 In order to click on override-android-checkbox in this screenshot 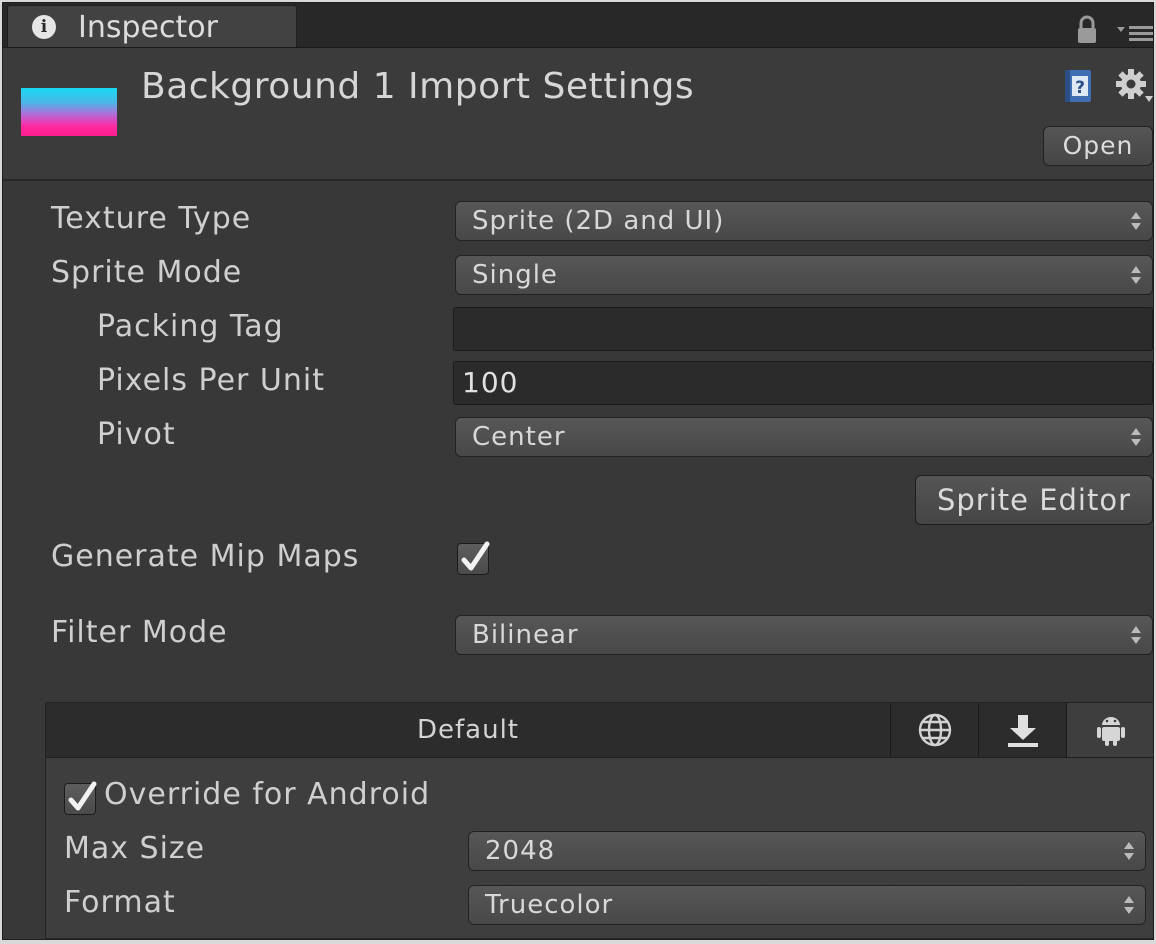, I will do `click(80, 798)`.